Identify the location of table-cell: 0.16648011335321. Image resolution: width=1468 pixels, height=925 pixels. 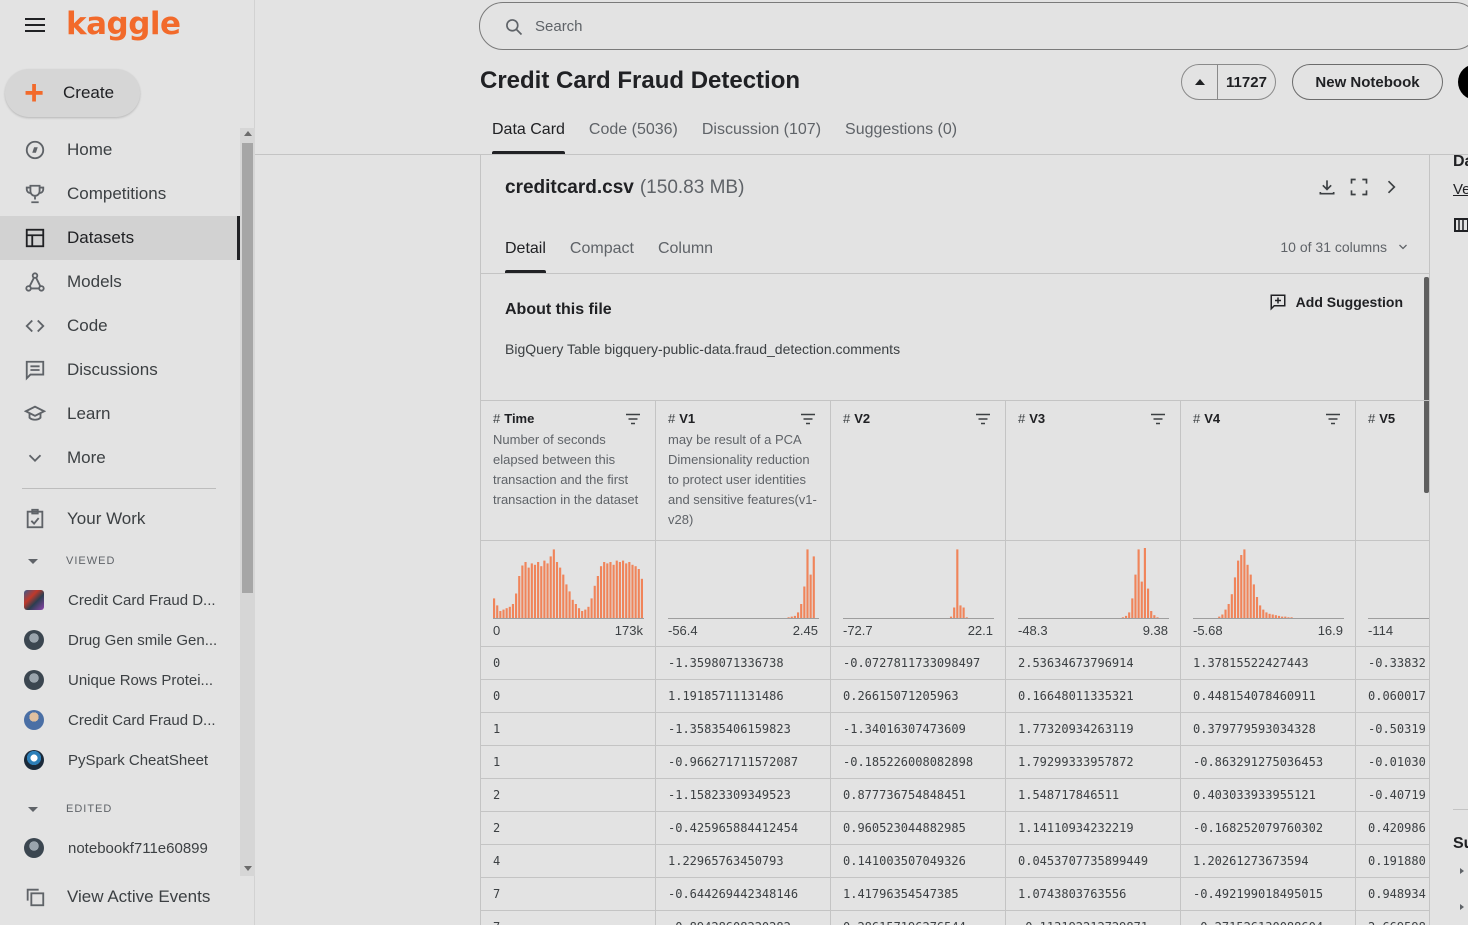
(1093, 696).